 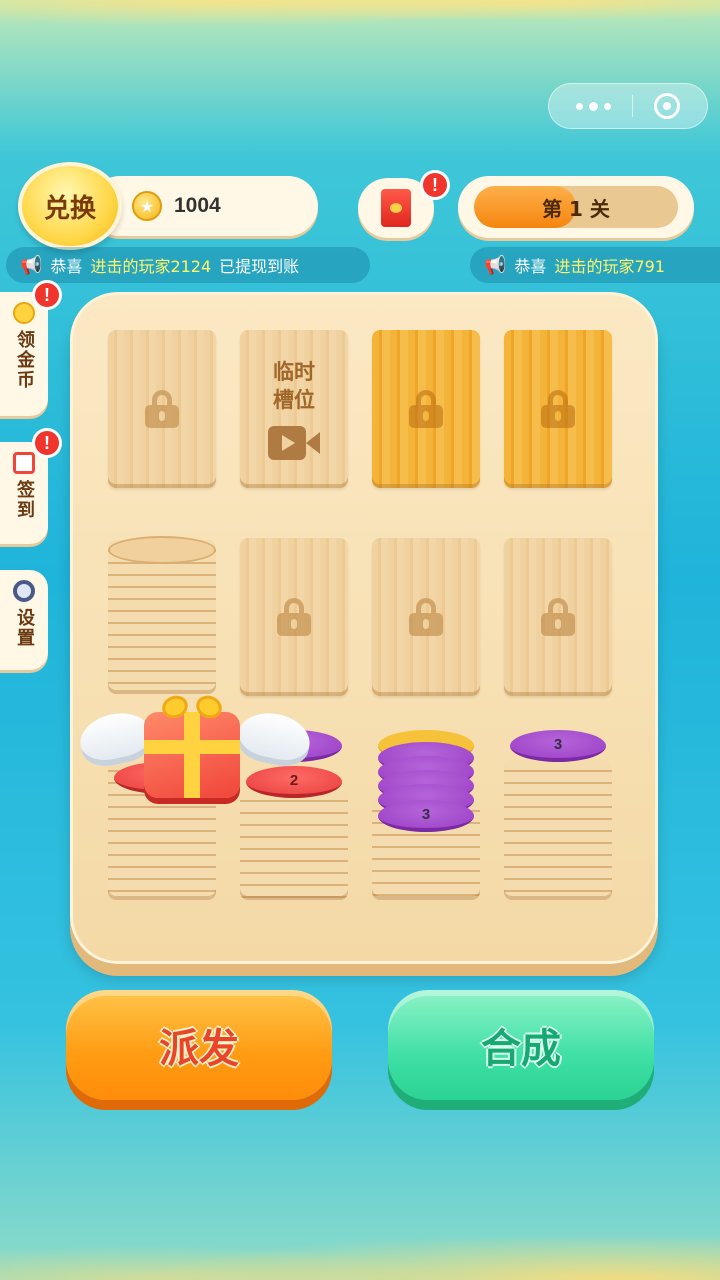 I want to click on side-item-collect-coins: 领金币, so click(x=24, y=354).